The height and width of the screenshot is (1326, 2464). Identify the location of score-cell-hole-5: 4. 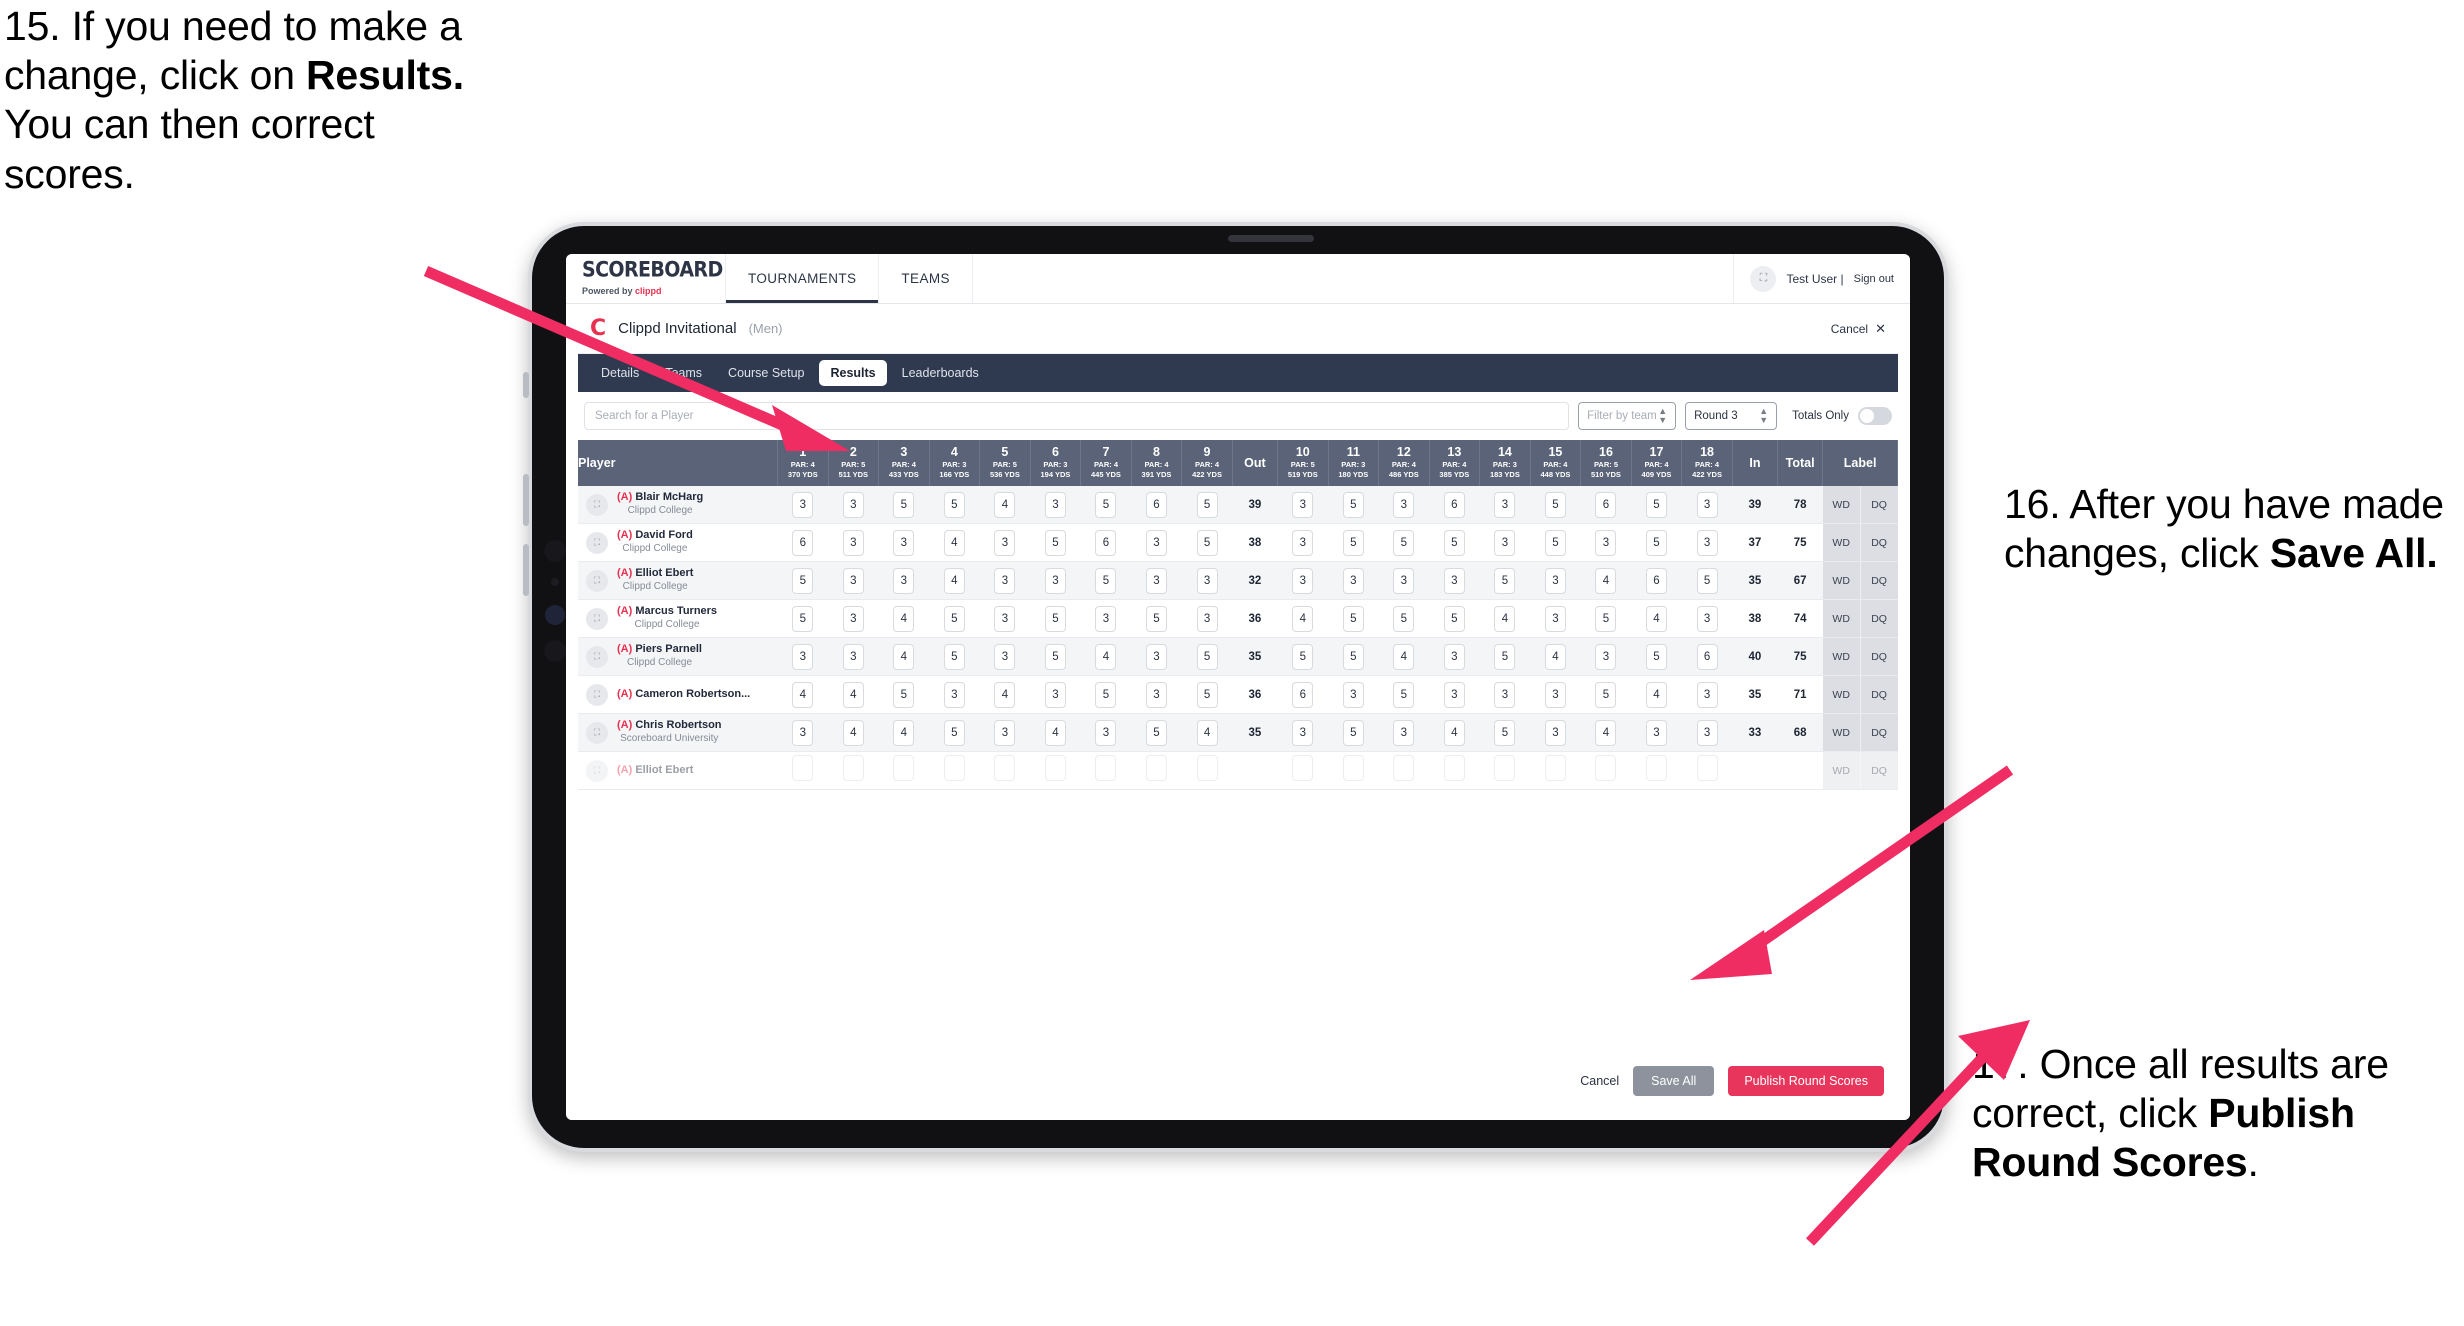
(1005, 505).